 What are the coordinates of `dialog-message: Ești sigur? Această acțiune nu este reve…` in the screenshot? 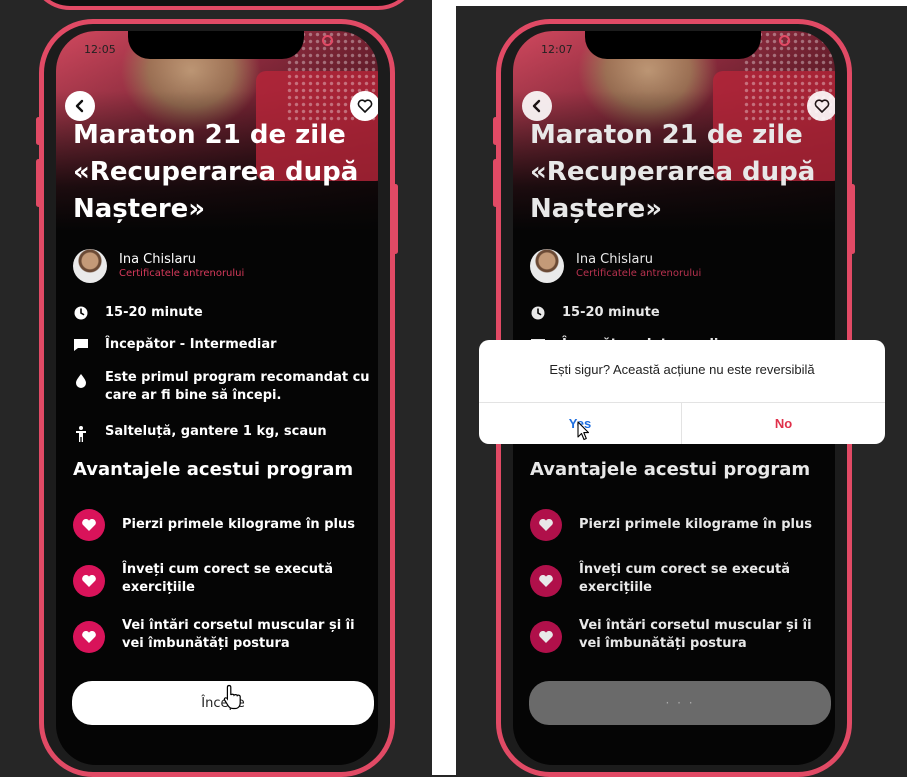 It's located at (682, 369).